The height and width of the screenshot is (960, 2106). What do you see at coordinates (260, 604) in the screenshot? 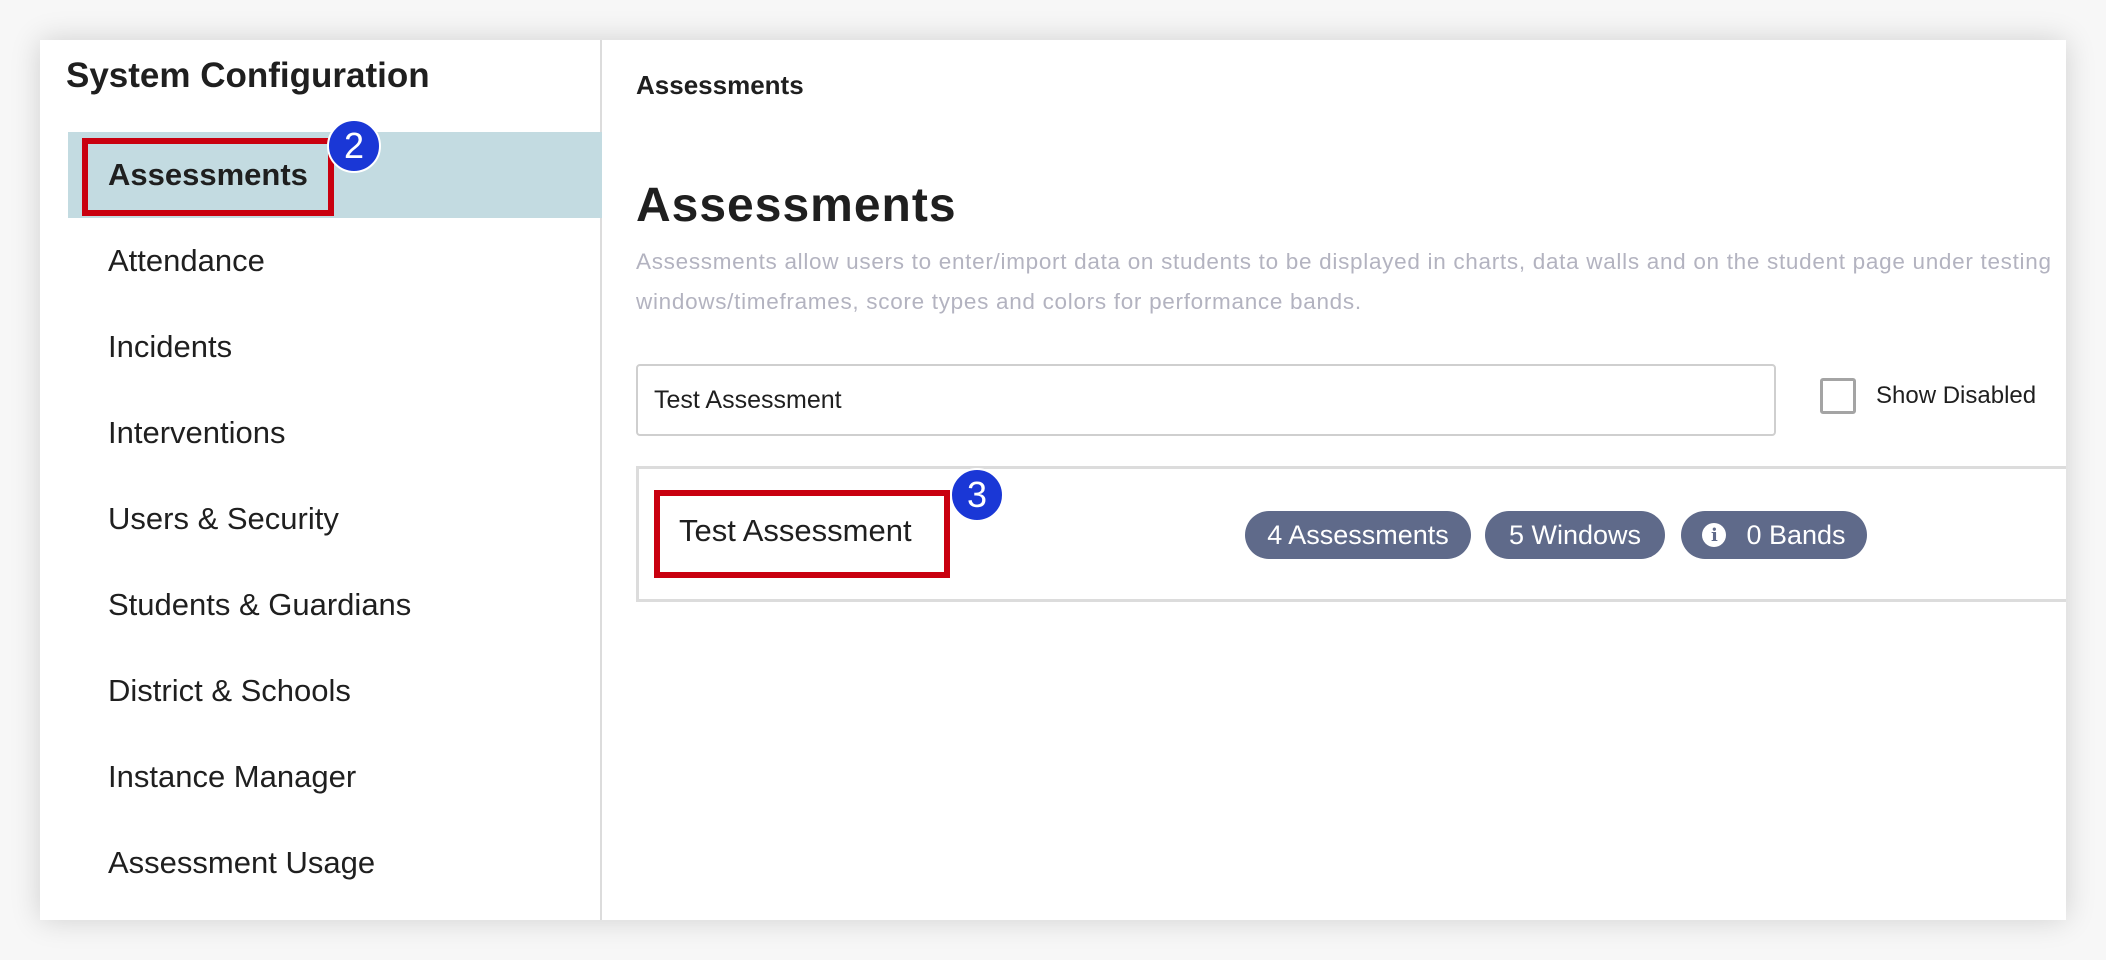
I see `sidebar-item-label: Students & Guardians` at bounding box center [260, 604].